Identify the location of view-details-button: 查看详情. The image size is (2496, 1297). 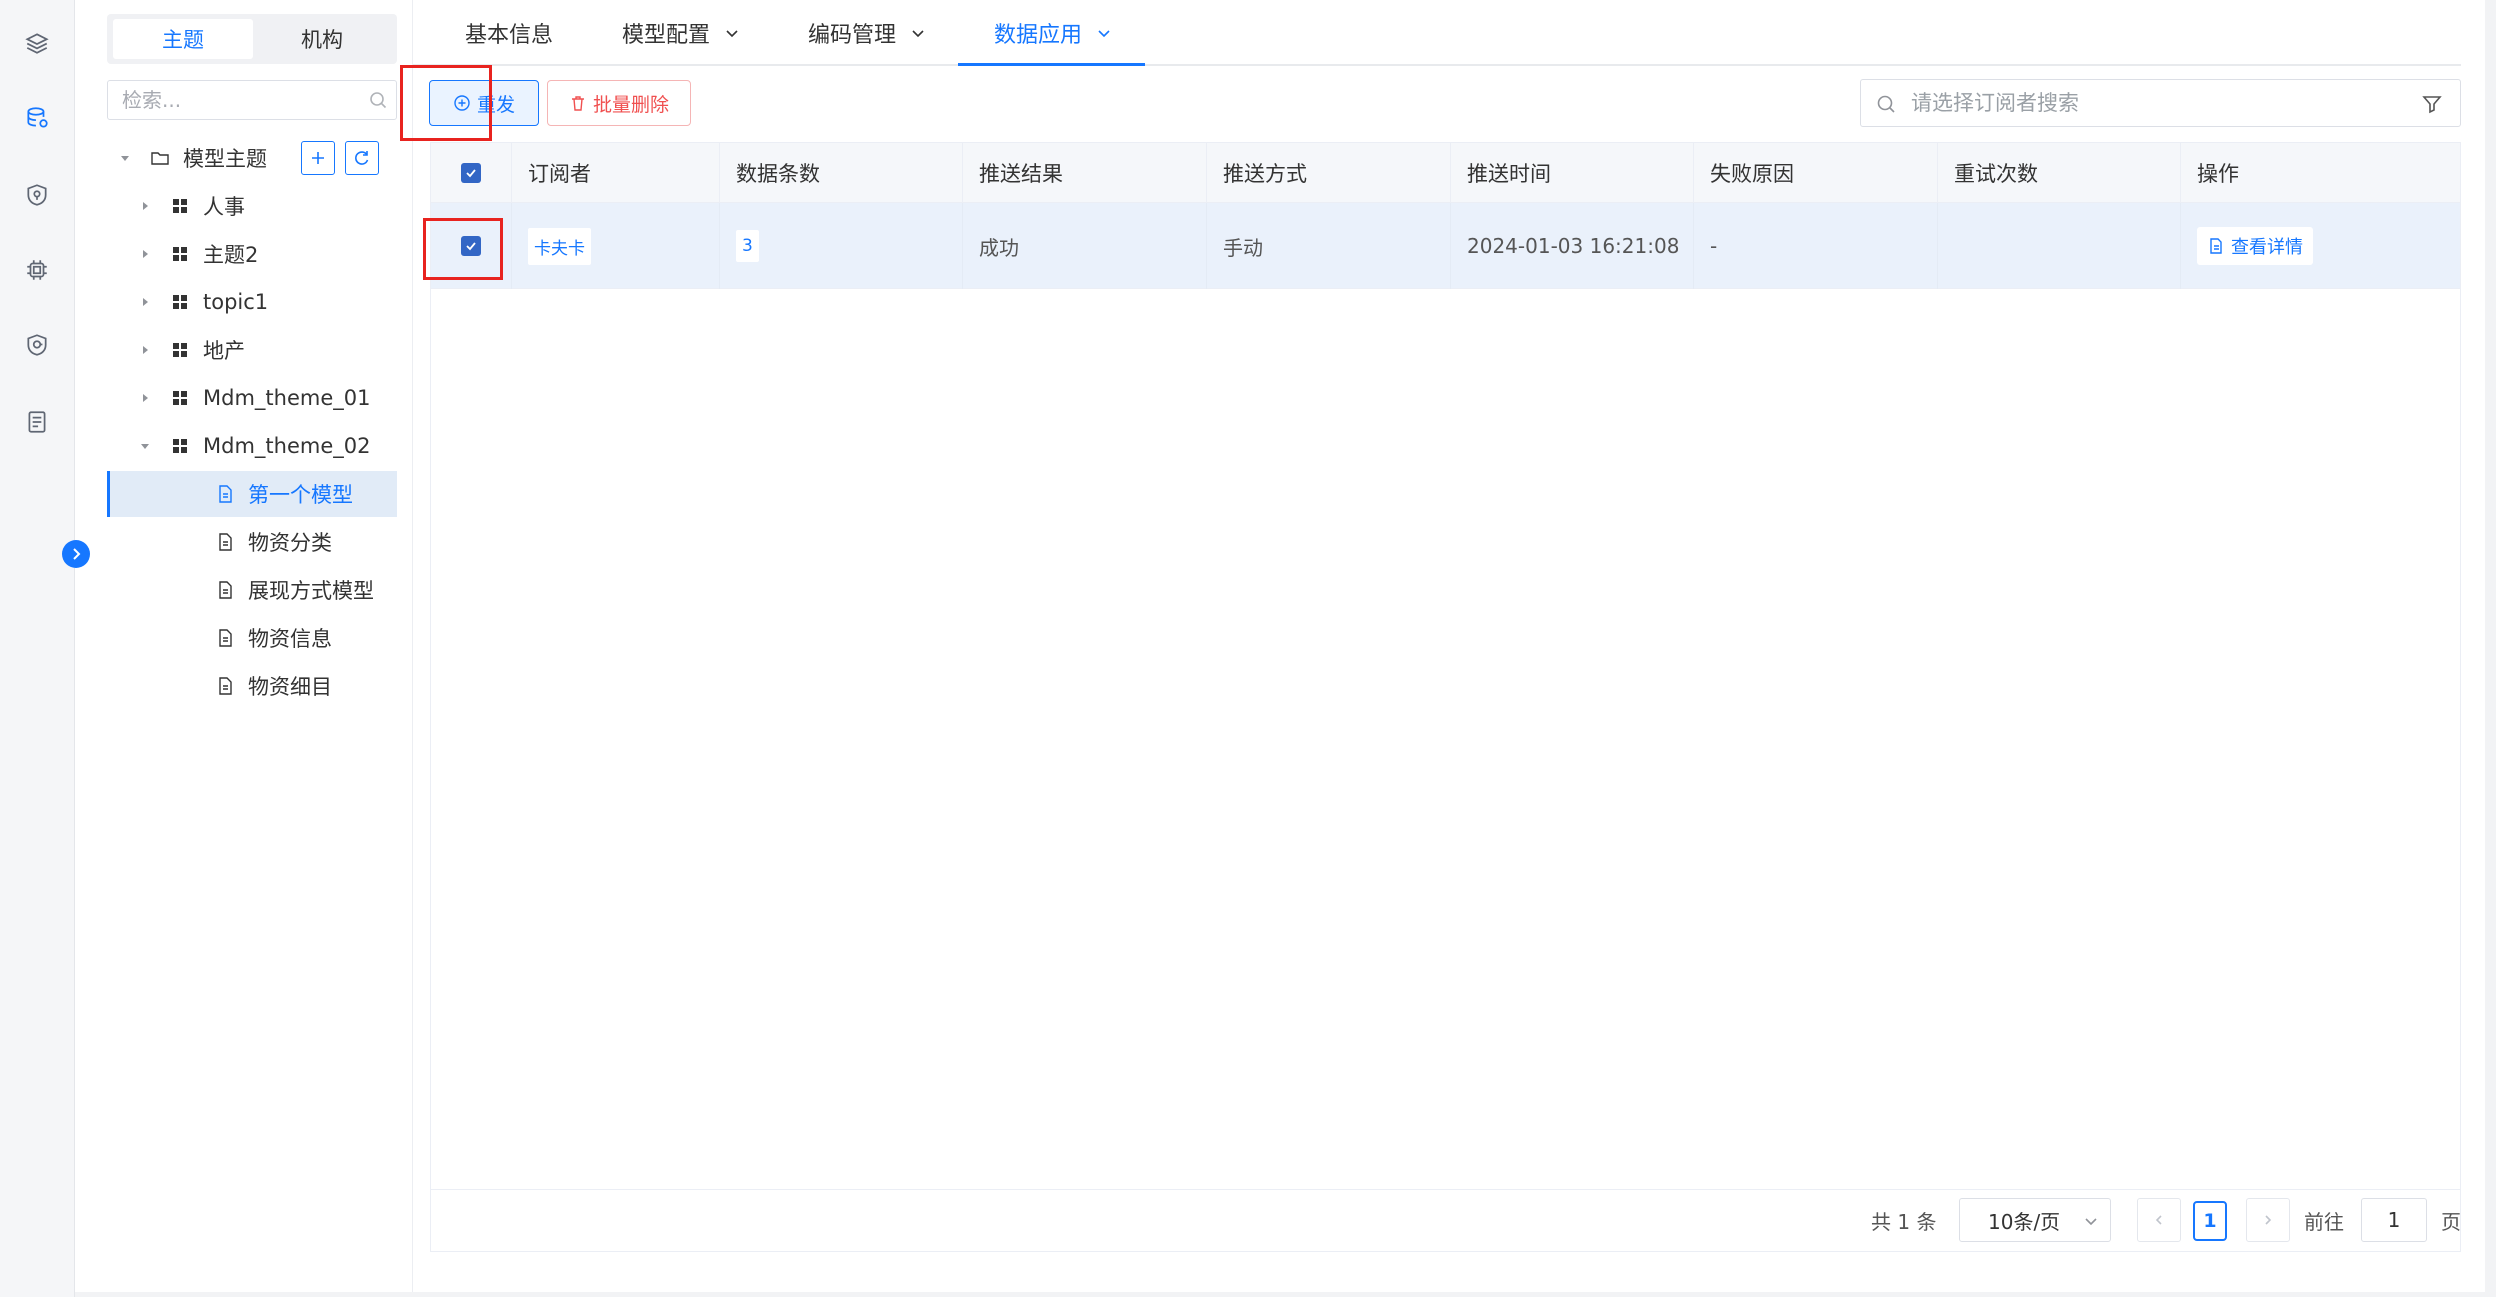
(2255, 246).